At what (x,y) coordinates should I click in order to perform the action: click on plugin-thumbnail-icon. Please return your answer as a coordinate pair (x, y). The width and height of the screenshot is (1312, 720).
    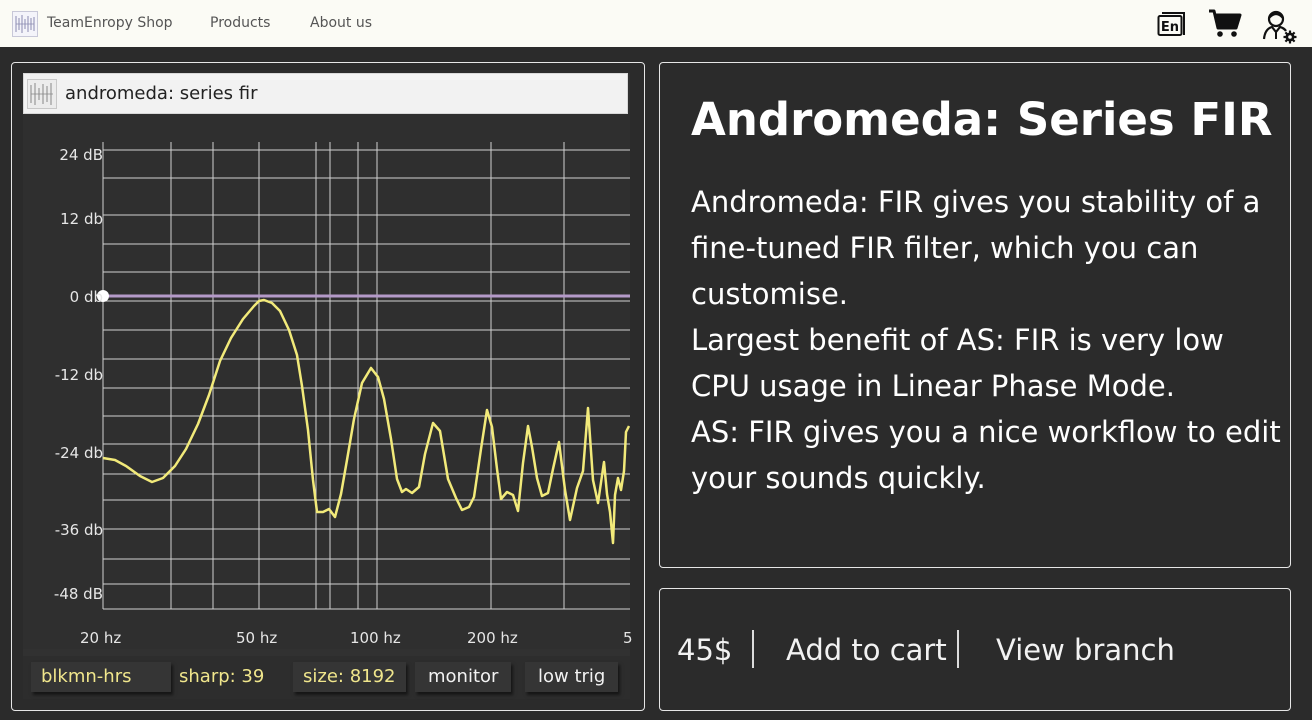
    Looking at the image, I should click on (42, 94).